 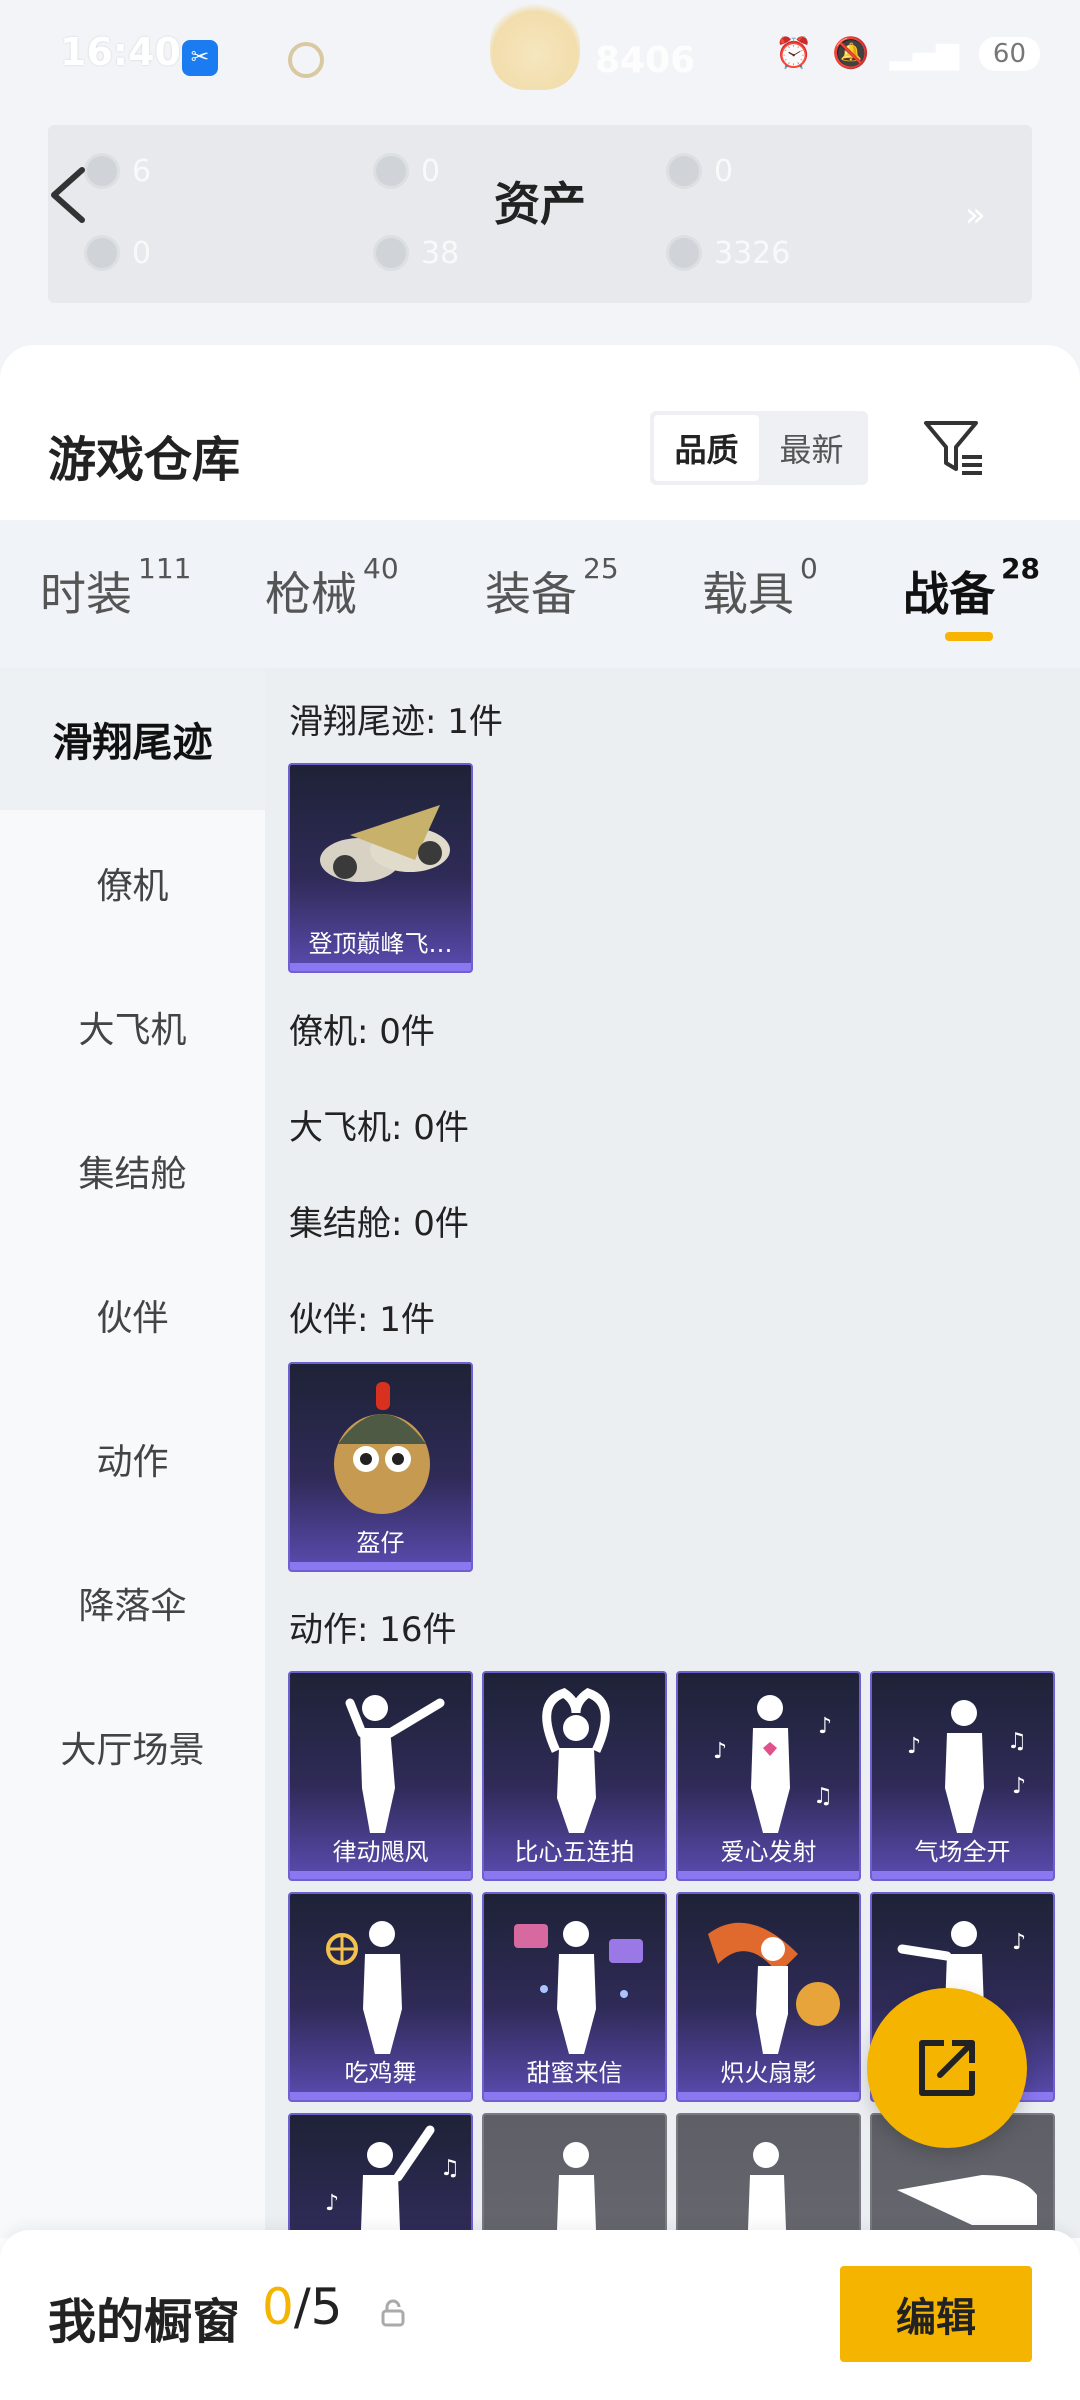 I want to click on bronze-coin-icon, so click(x=684, y=253).